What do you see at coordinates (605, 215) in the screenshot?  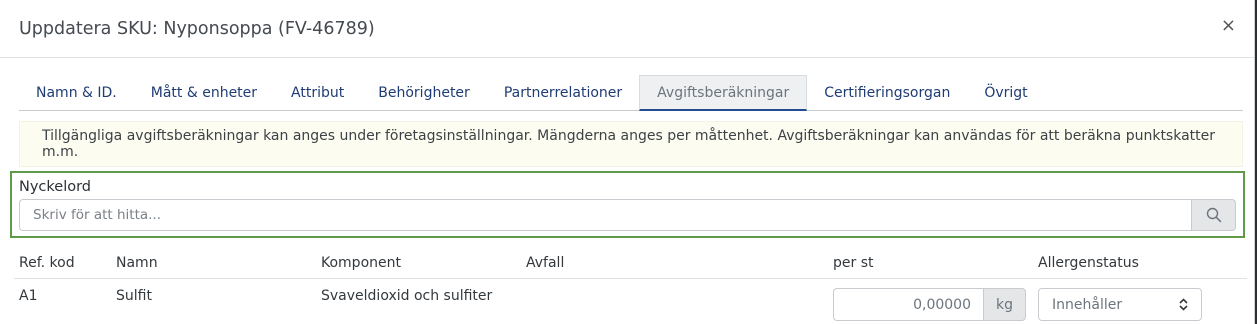 I see `search-input` at bounding box center [605, 215].